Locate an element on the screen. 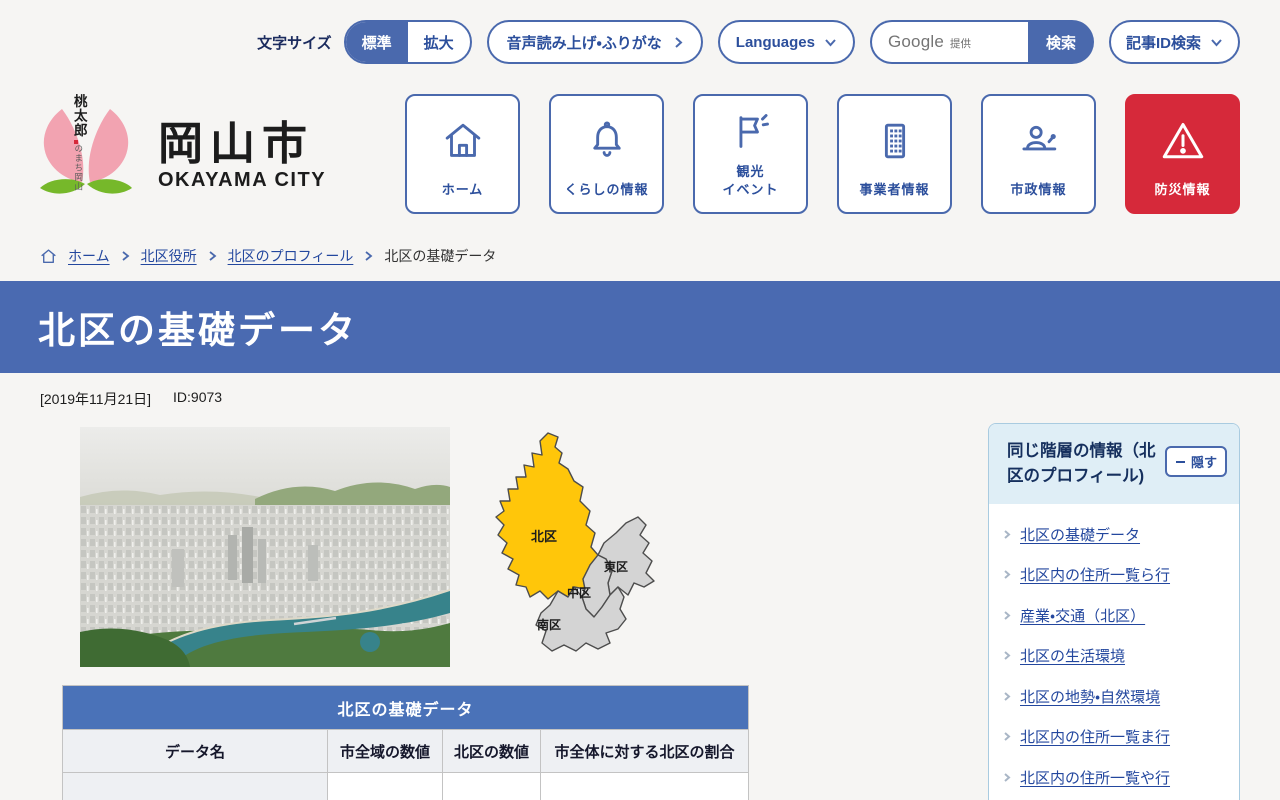 The width and height of the screenshot is (1280, 800). search-input is located at coordinates (949, 42).